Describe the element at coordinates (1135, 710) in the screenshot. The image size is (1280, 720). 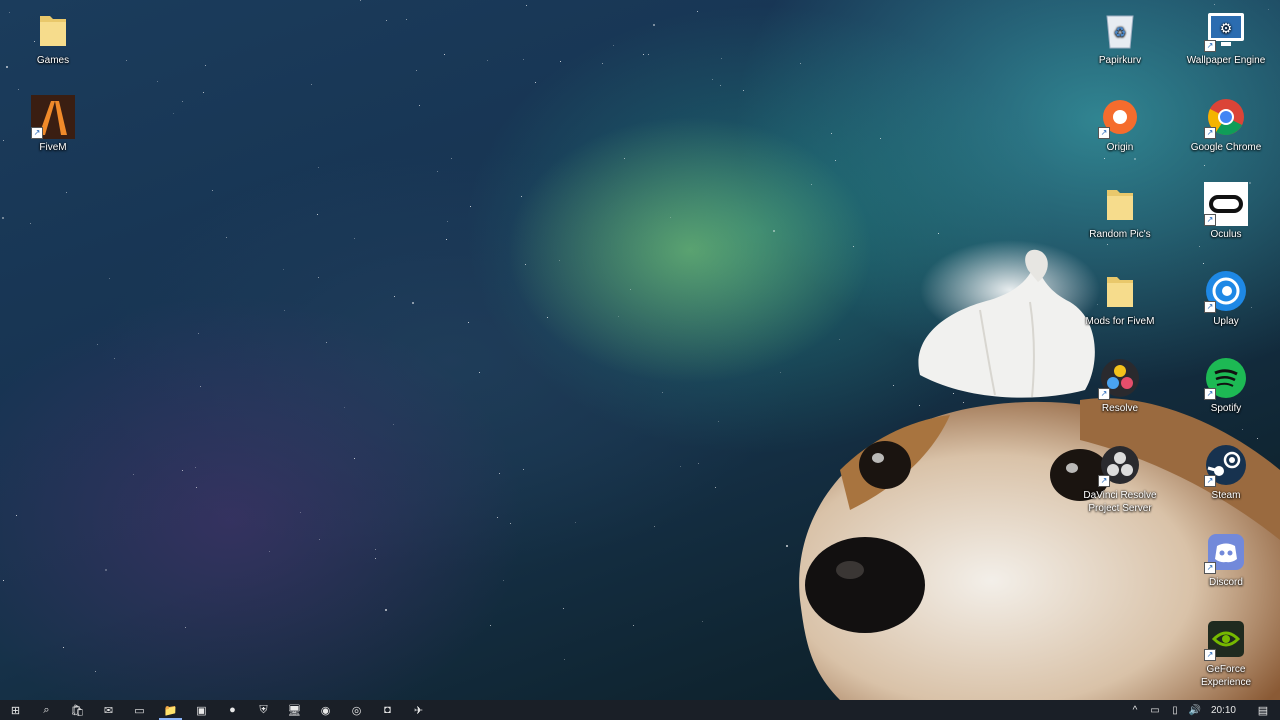
I see `show-hidden-icons-chevron-icon: ^` at that location.